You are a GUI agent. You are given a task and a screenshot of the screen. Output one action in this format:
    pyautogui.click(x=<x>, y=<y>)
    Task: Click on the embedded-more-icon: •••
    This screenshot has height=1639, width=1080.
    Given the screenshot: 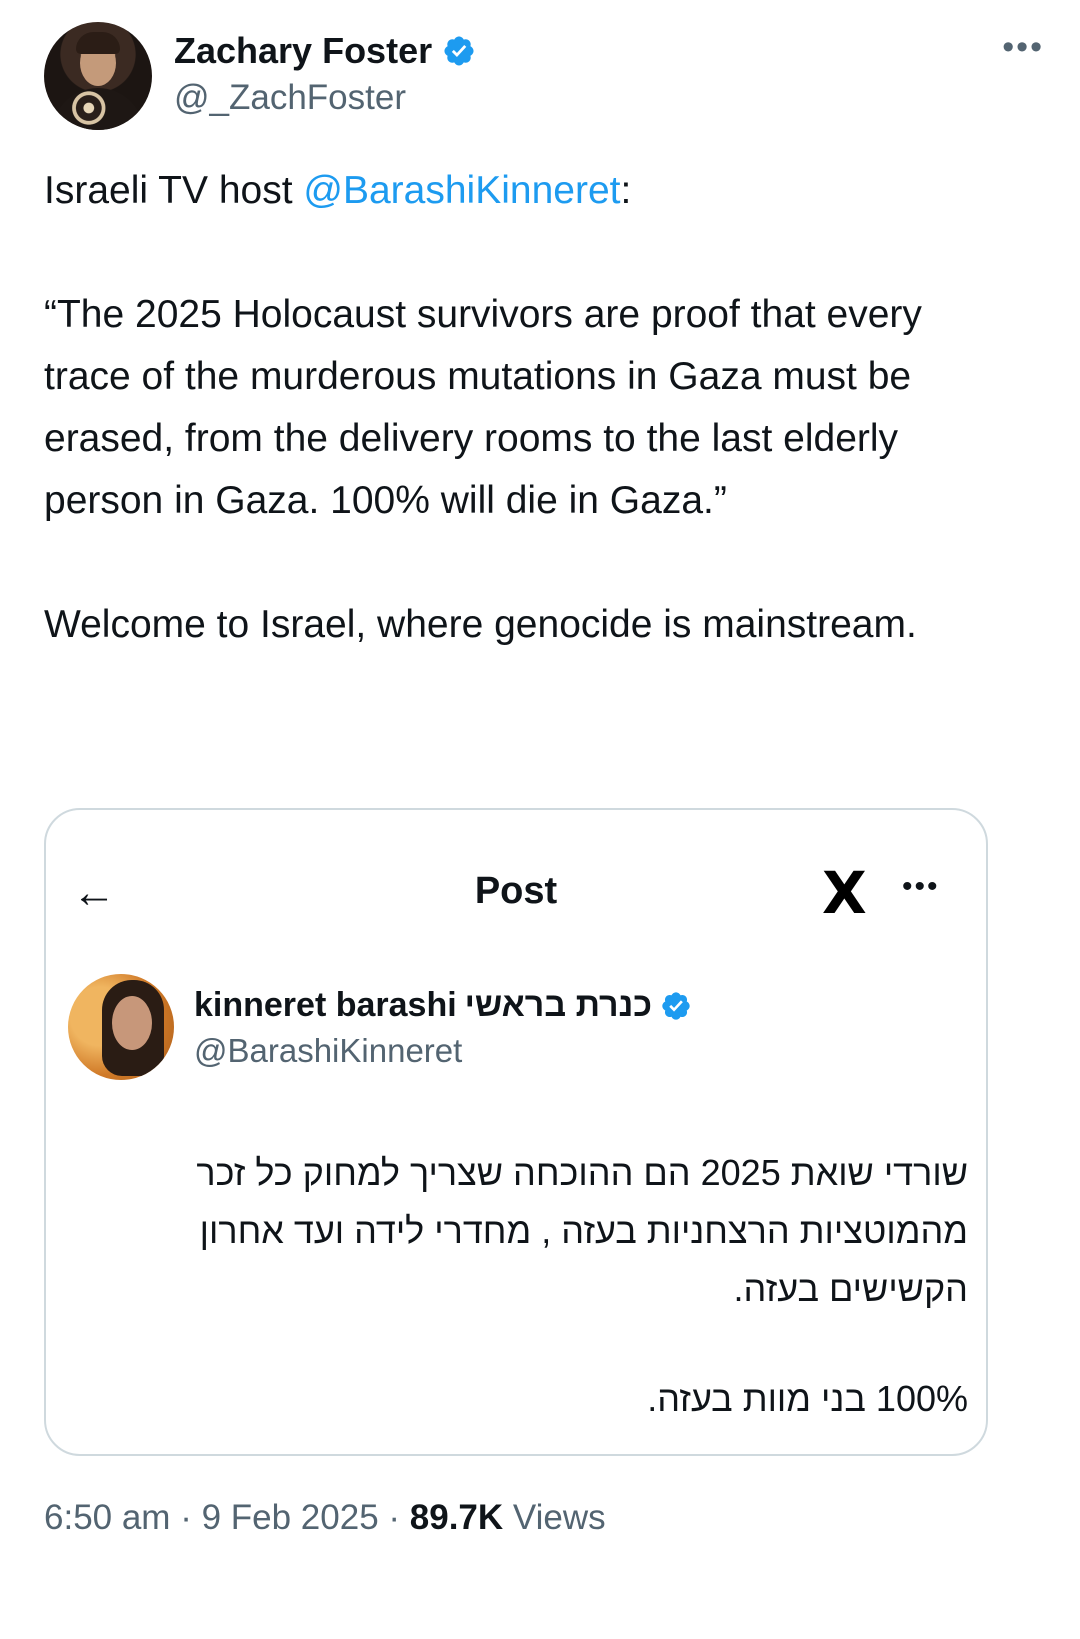 What is the action you would take?
    pyautogui.click(x=921, y=886)
    